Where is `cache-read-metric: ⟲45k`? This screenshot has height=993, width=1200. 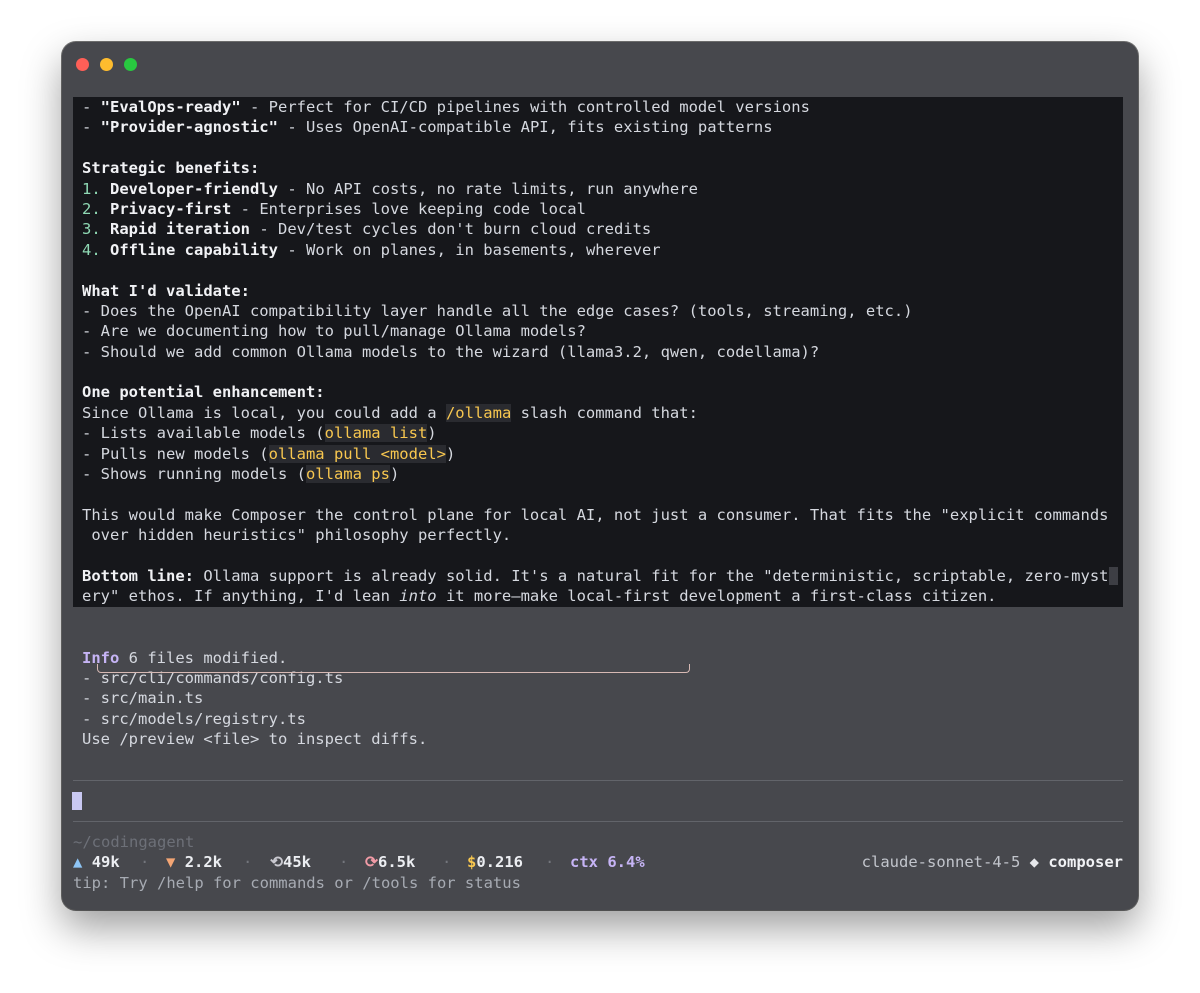 cache-read-metric: ⟲45k is located at coordinates (290, 862).